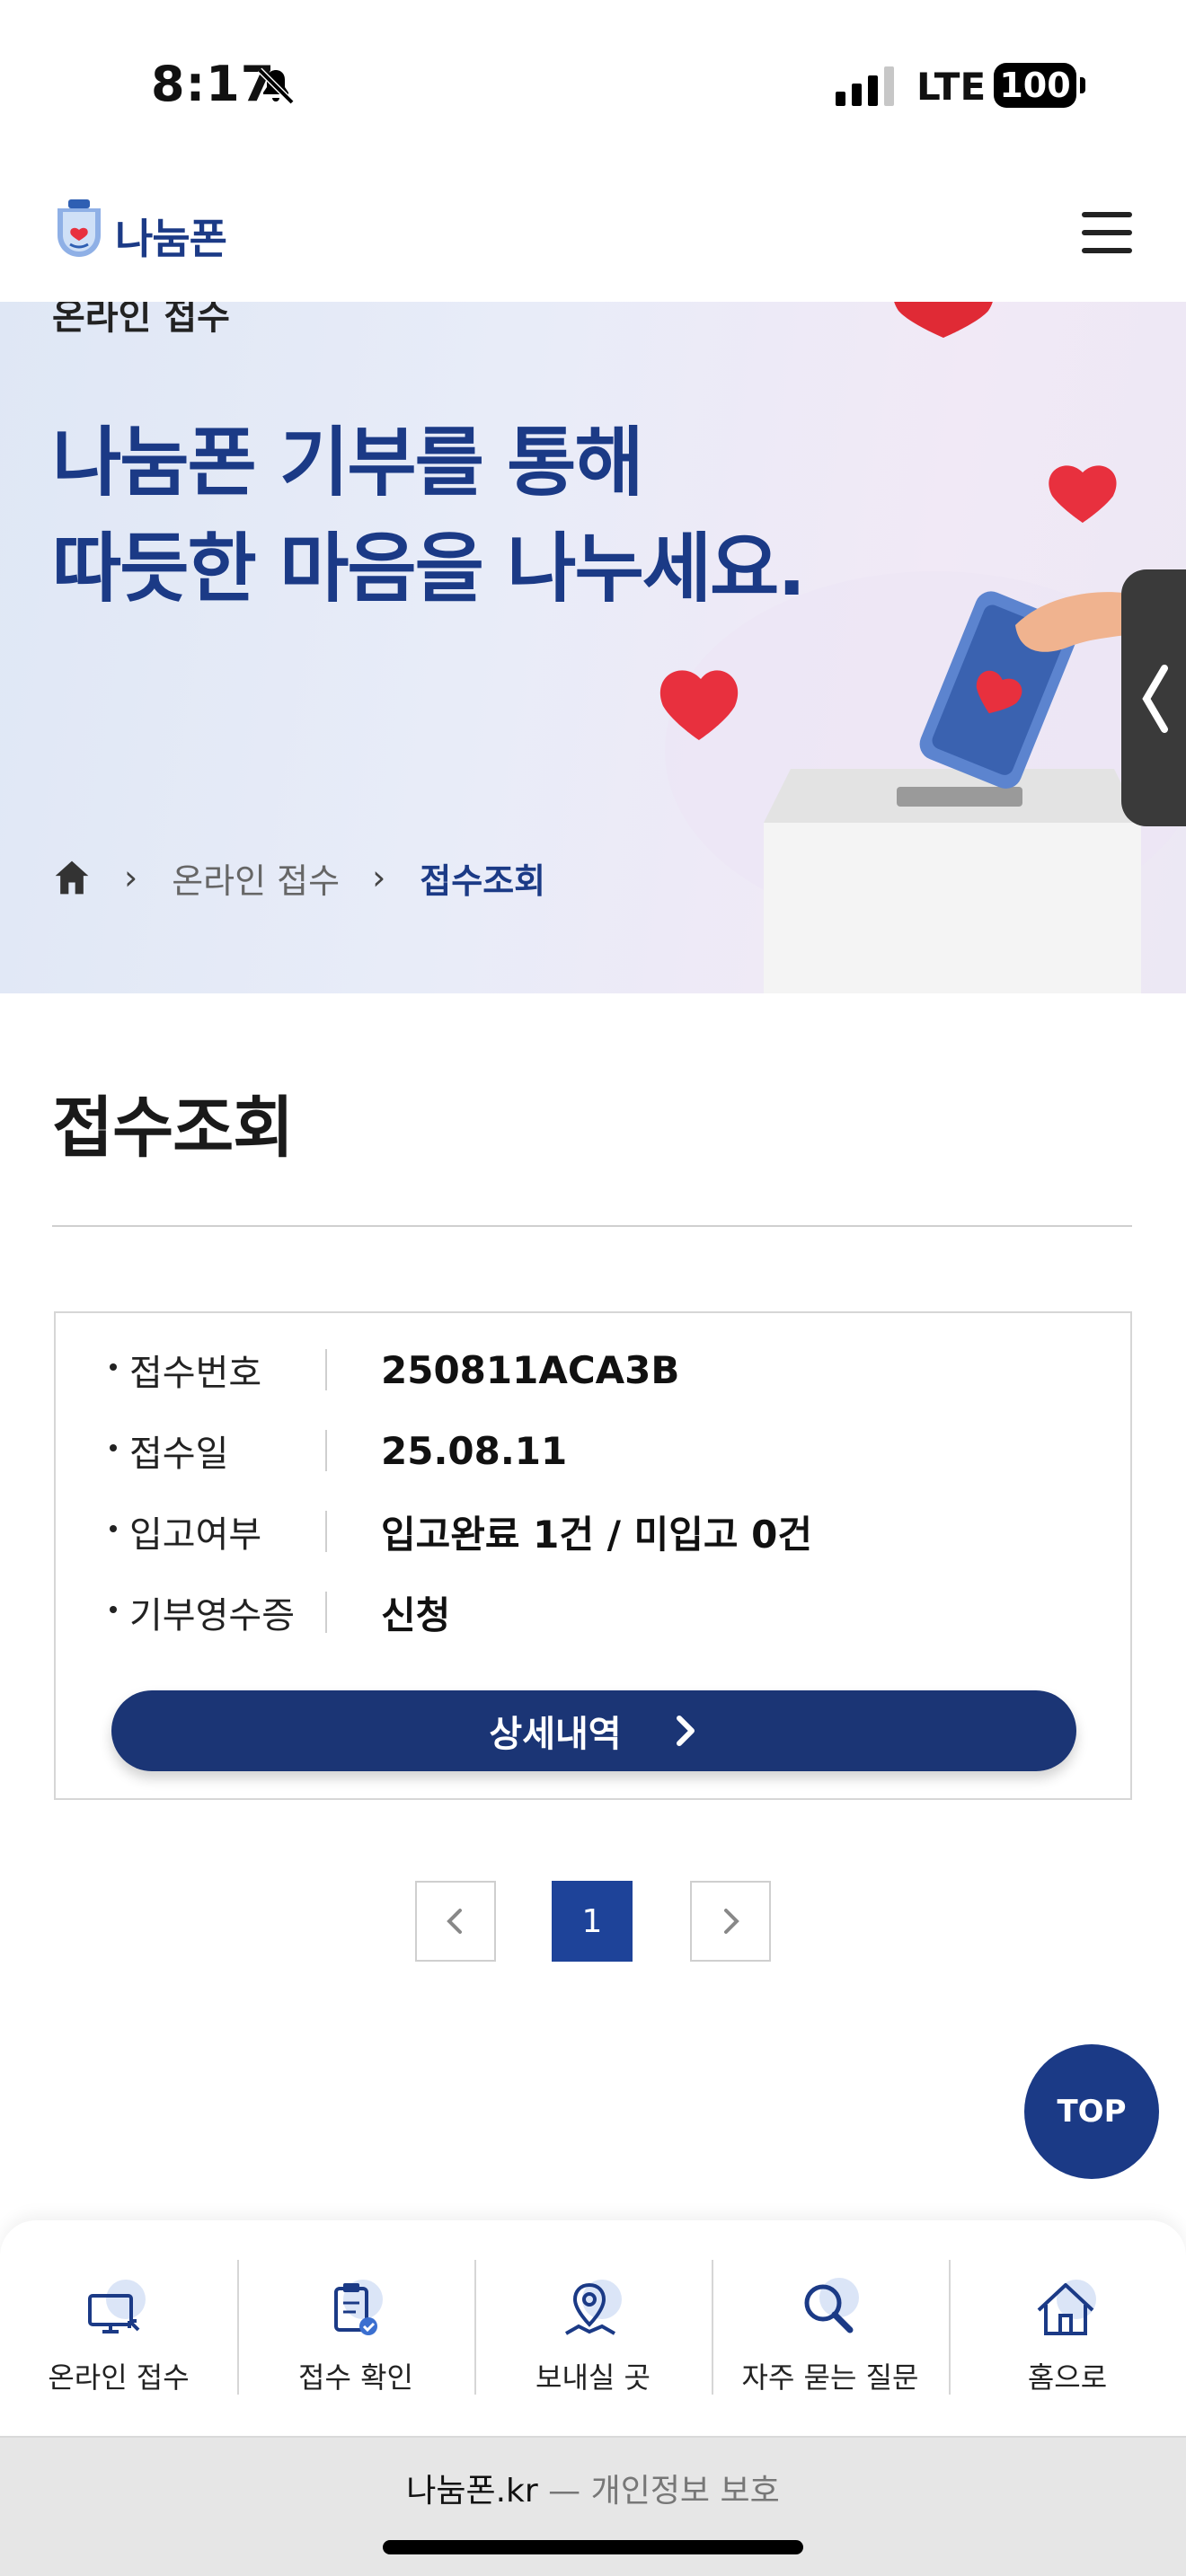 The width and height of the screenshot is (1186, 2576). What do you see at coordinates (1091, 2111) in the screenshot?
I see `scroll-top-button: TOP` at bounding box center [1091, 2111].